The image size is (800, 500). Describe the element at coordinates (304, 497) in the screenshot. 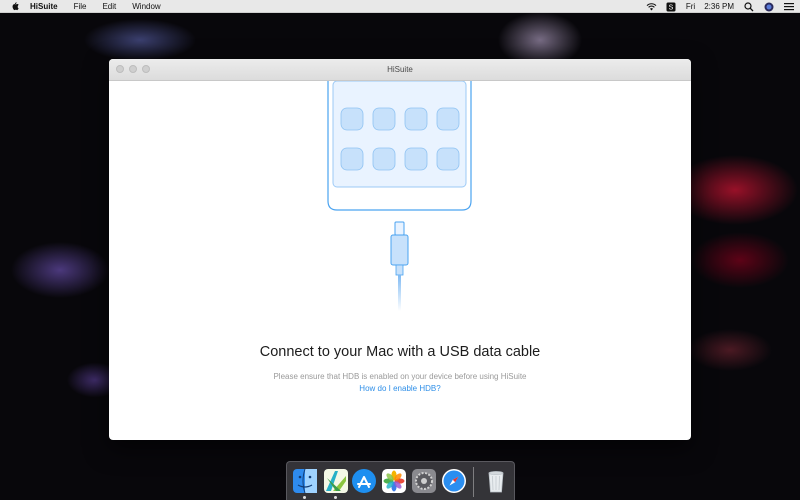

I see `finder-running-indicator` at that location.